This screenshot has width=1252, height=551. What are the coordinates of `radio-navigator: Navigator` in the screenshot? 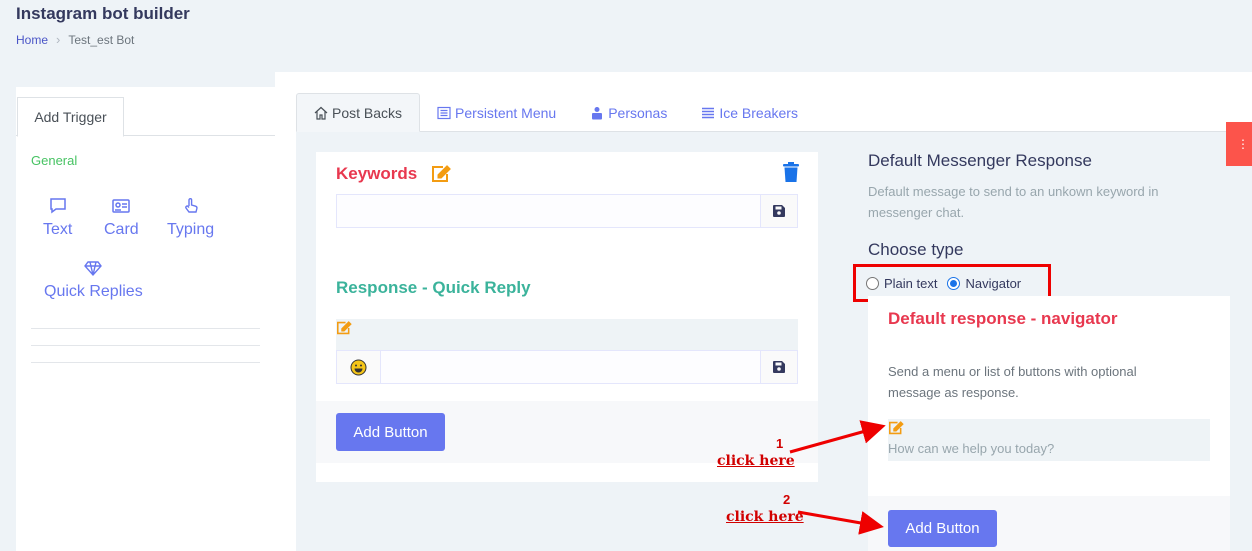 It's located at (984, 283).